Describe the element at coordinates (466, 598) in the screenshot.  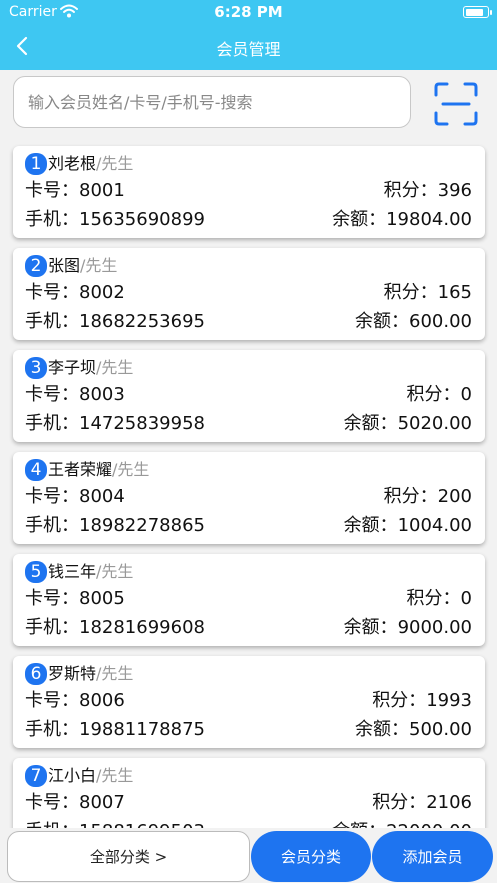
I see `points-value: 0` at that location.